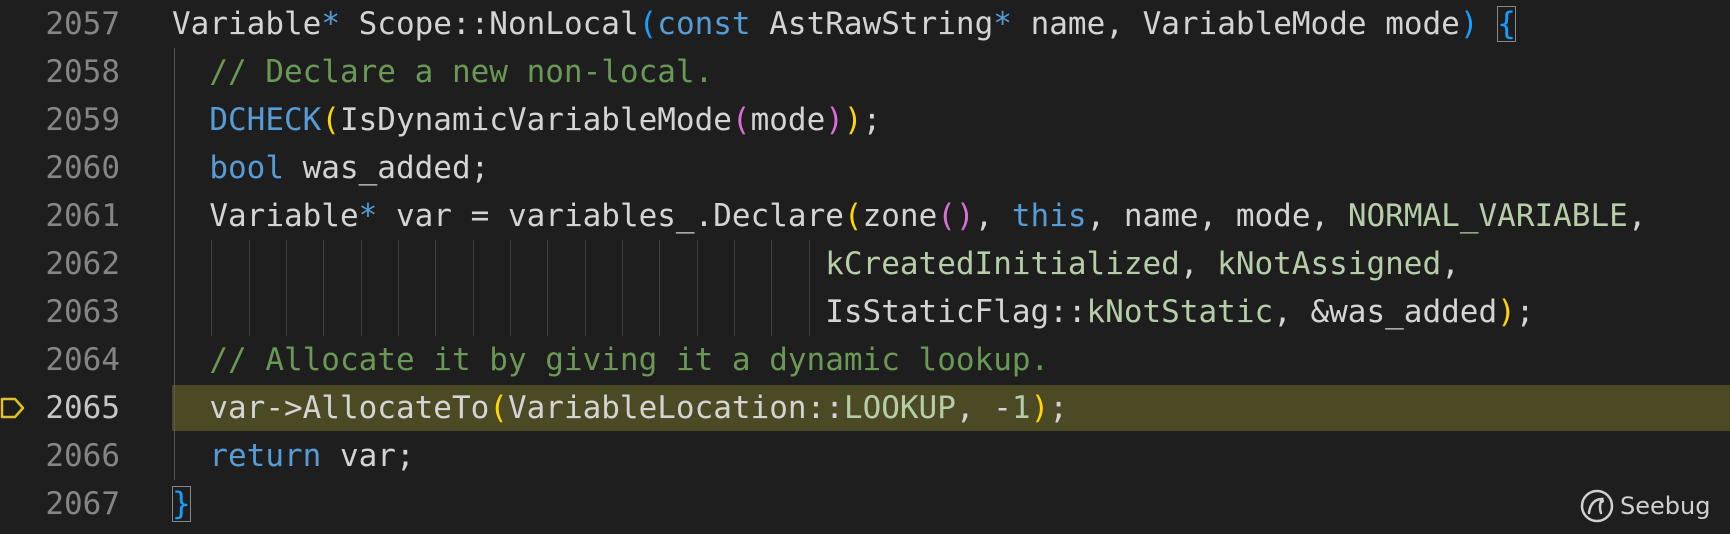  What do you see at coordinates (865, 504) in the screenshot?
I see `code-line: 2067}` at bounding box center [865, 504].